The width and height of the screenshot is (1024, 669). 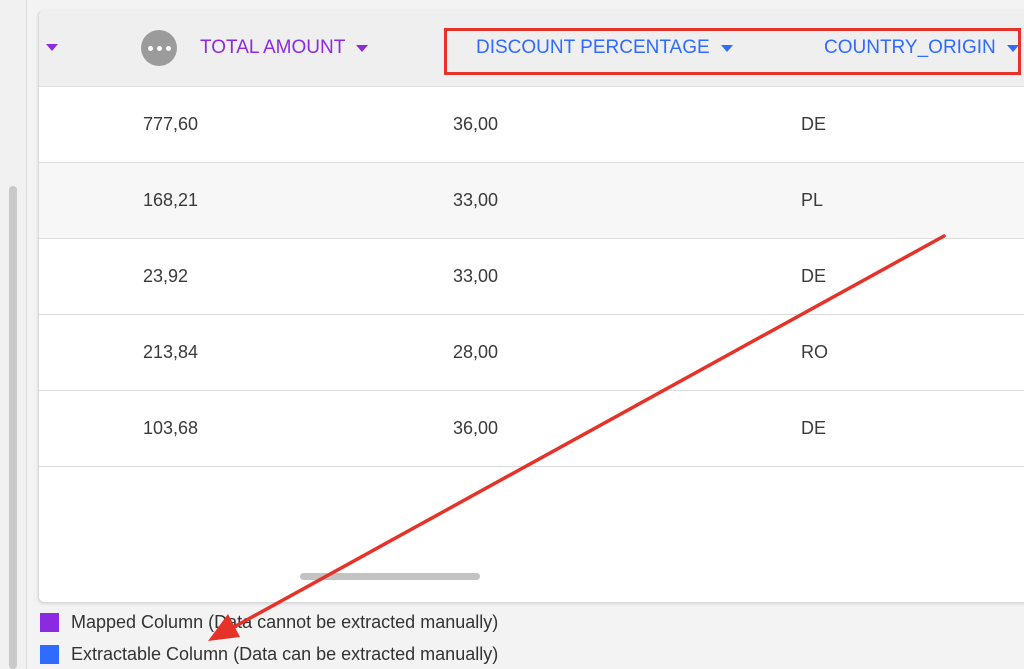 I want to click on column-header-discount-percentage: DISCOUNT PERCENTAGE, so click(x=604, y=48).